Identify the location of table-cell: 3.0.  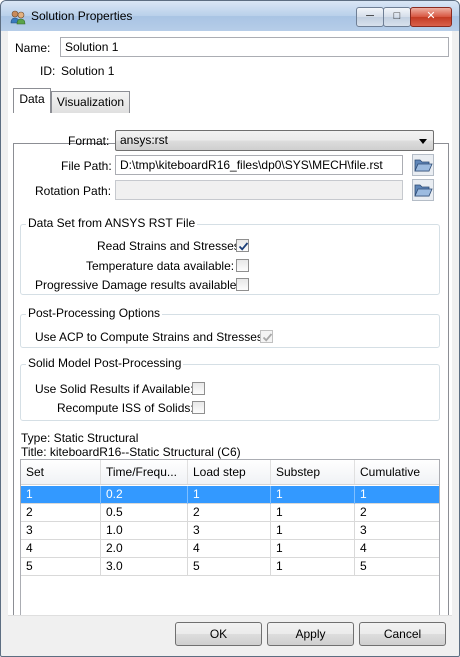
(144, 567).